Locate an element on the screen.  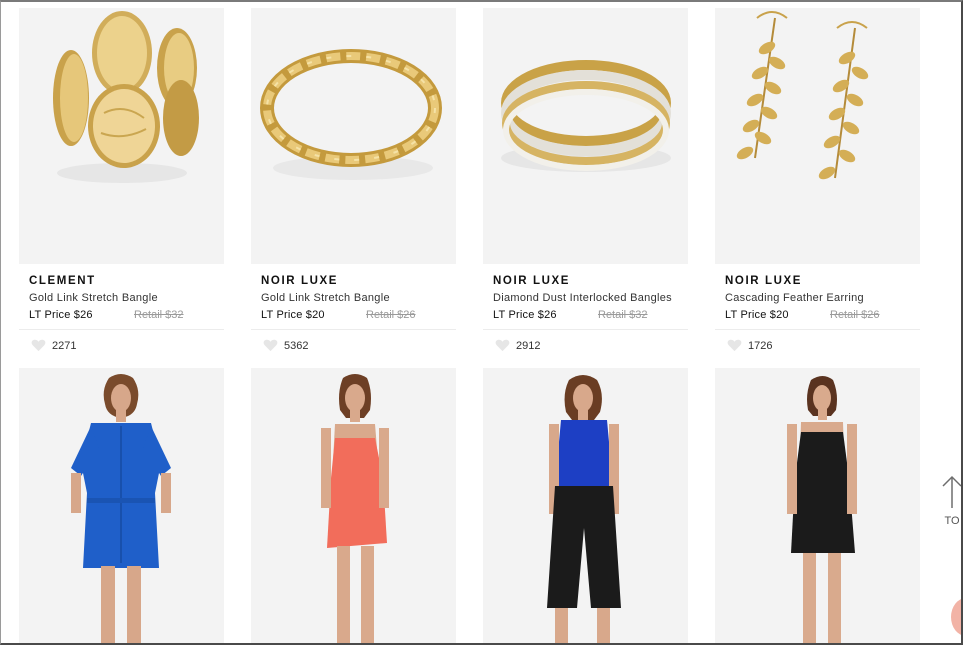
like-counter: 5362 is located at coordinates (359, 345).